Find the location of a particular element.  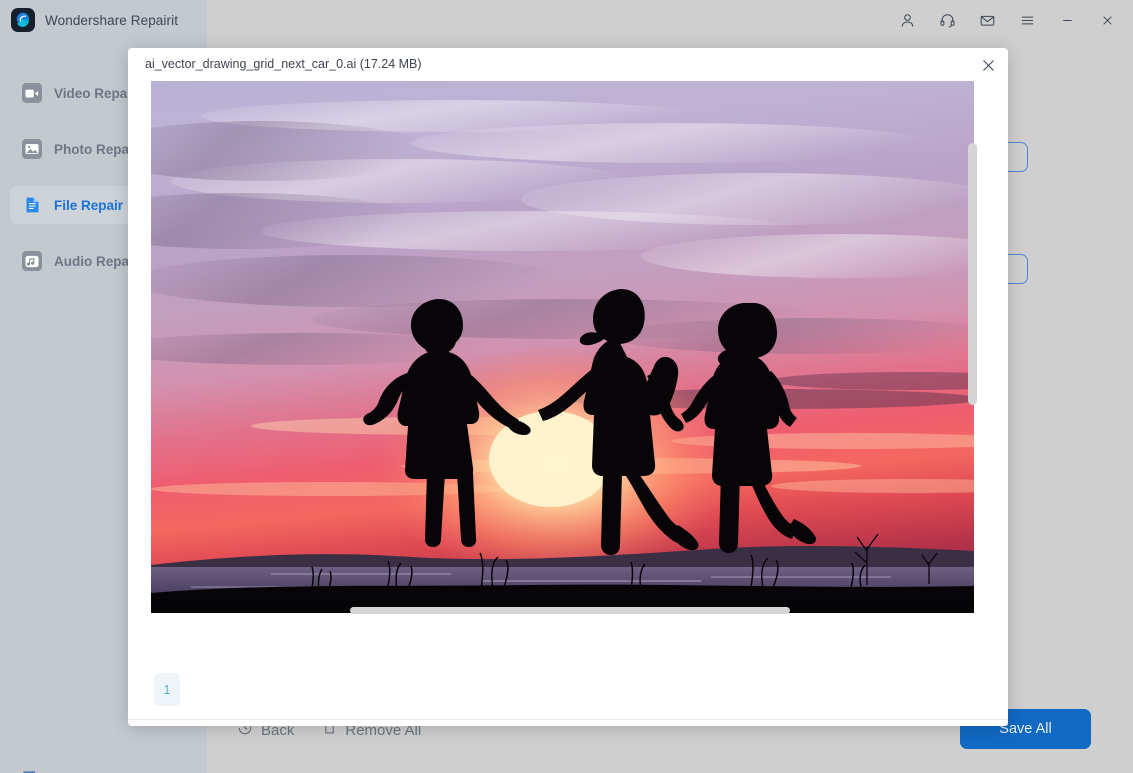

dialog-footer is located at coordinates (568, 723).